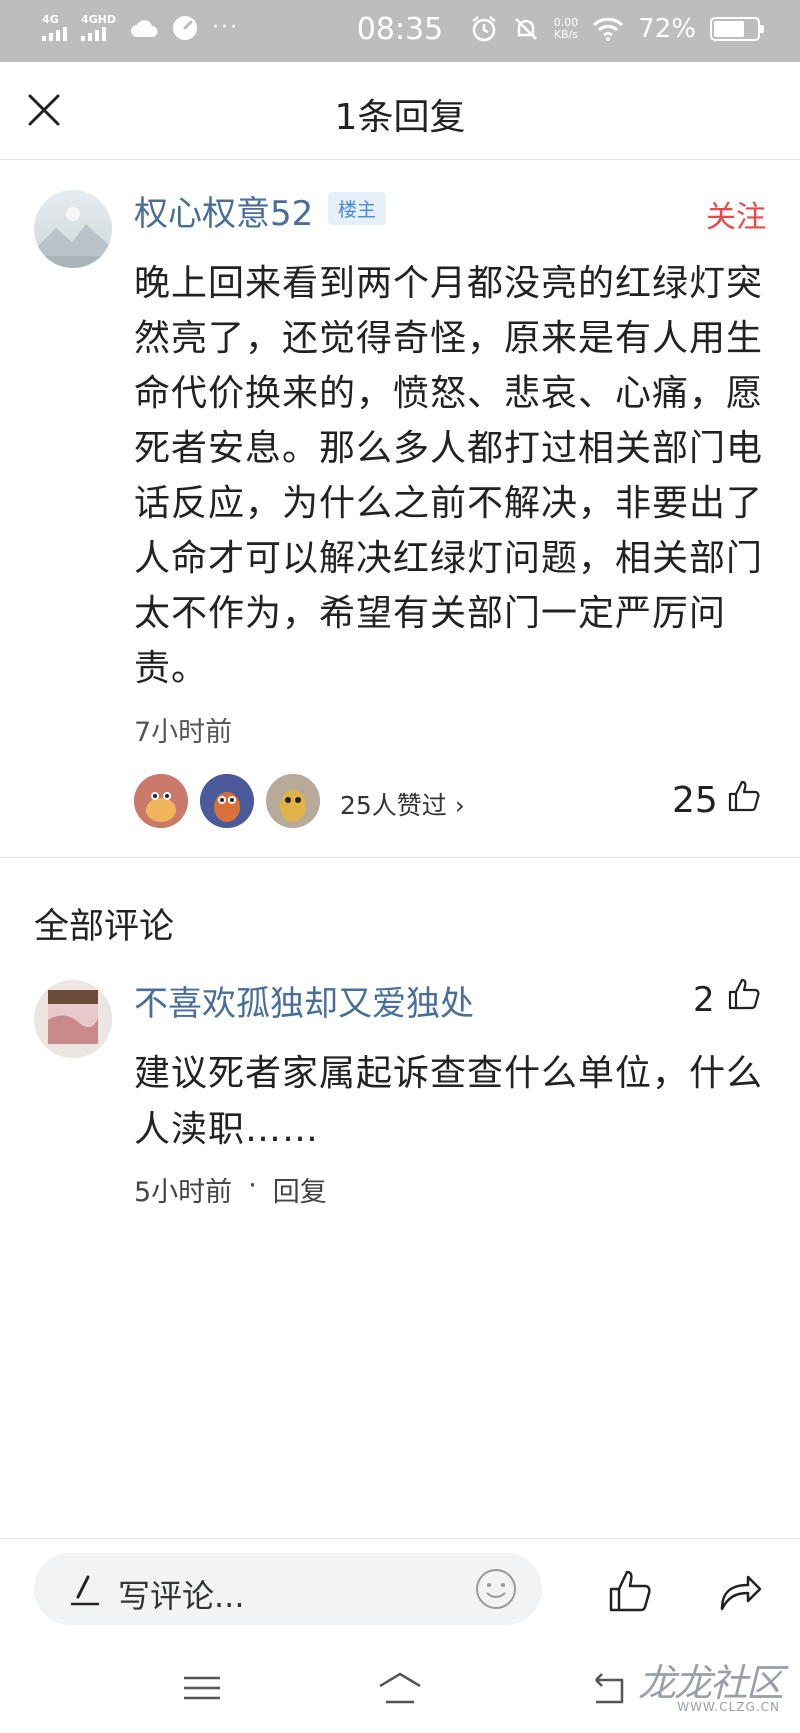 This screenshot has width=800, height=1733. What do you see at coordinates (402, 804) in the screenshot?
I see `likers-link: 25人赞过 ›` at bounding box center [402, 804].